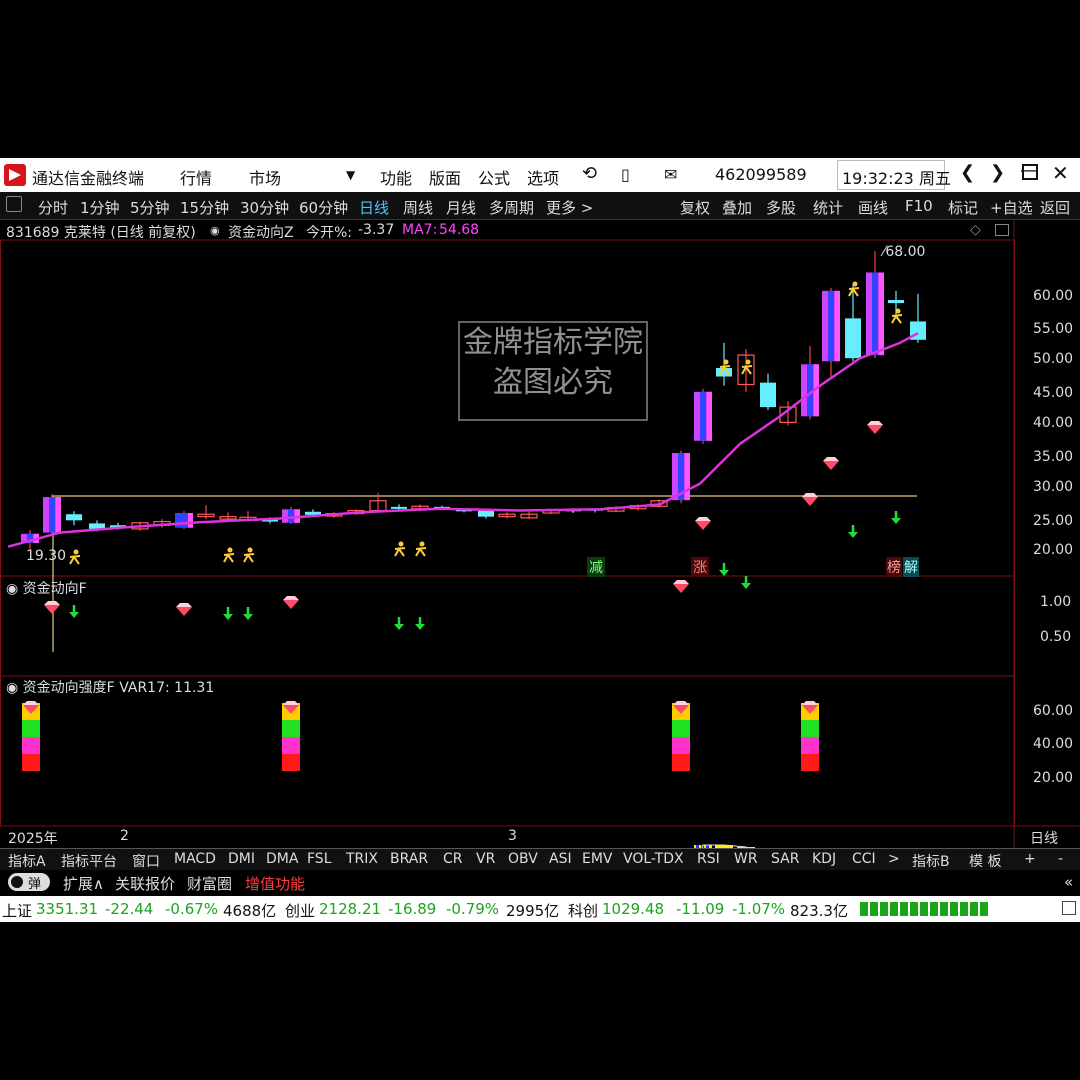 The image size is (1080, 1080). I want to click on btn-guanlian: 关联报价, so click(145, 883).